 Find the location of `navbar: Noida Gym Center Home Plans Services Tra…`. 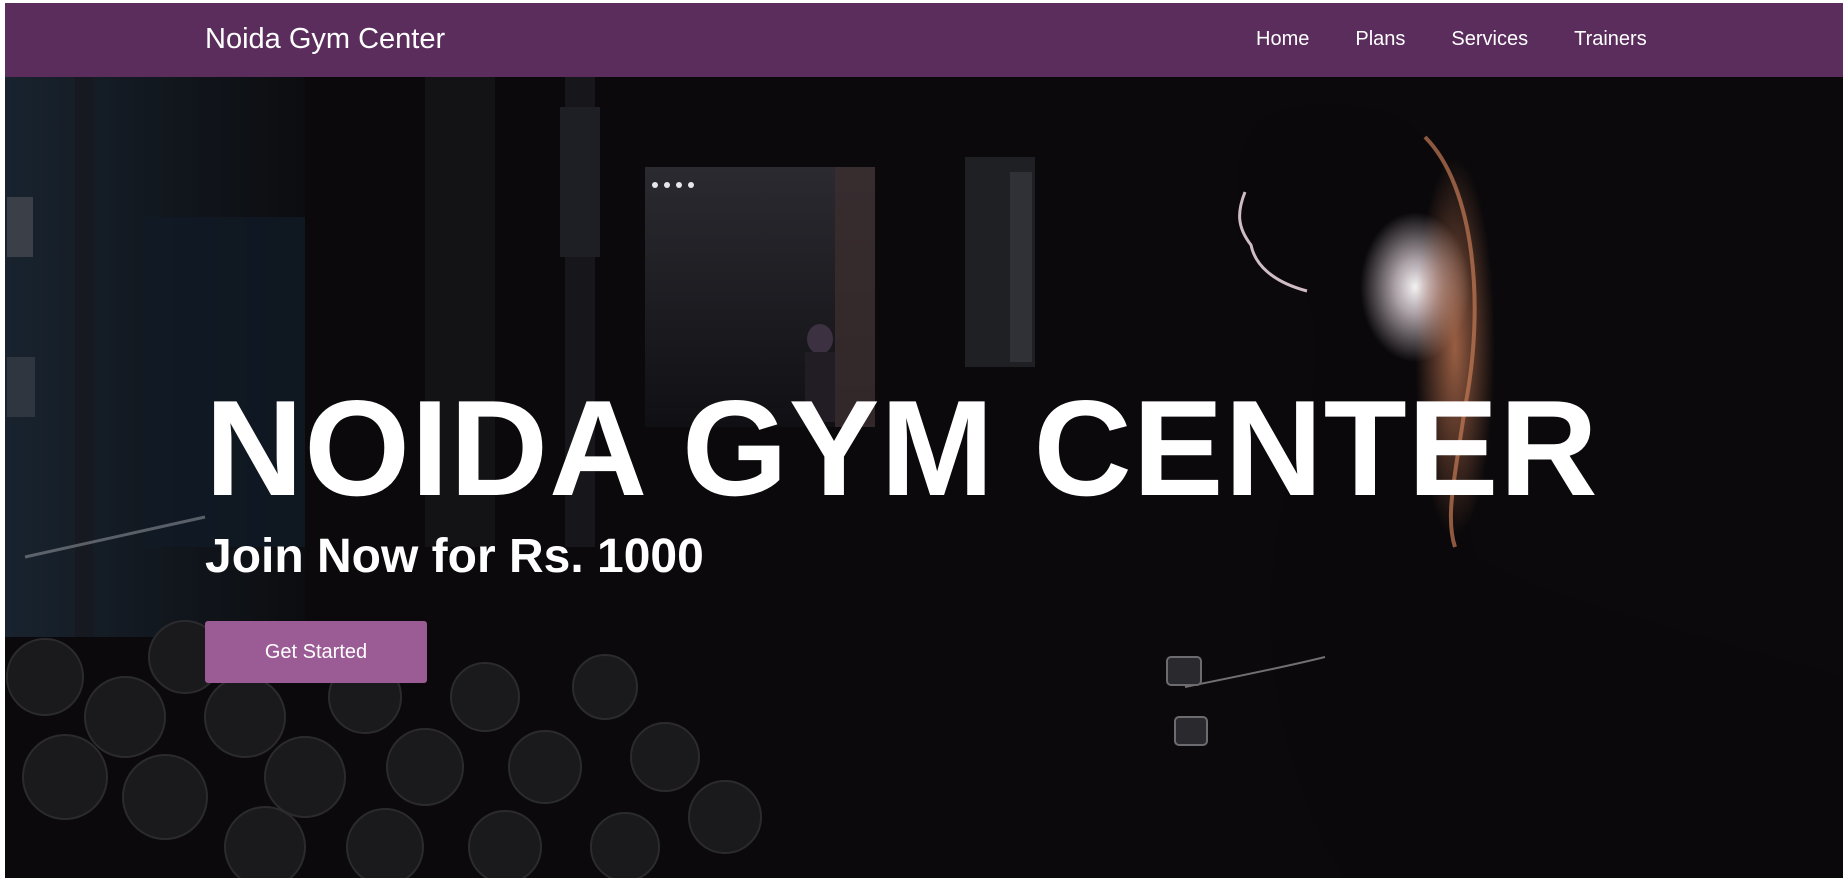

navbar: Noida Gym Center Home Plans Services Tra… is located at coordinates (924, 40).